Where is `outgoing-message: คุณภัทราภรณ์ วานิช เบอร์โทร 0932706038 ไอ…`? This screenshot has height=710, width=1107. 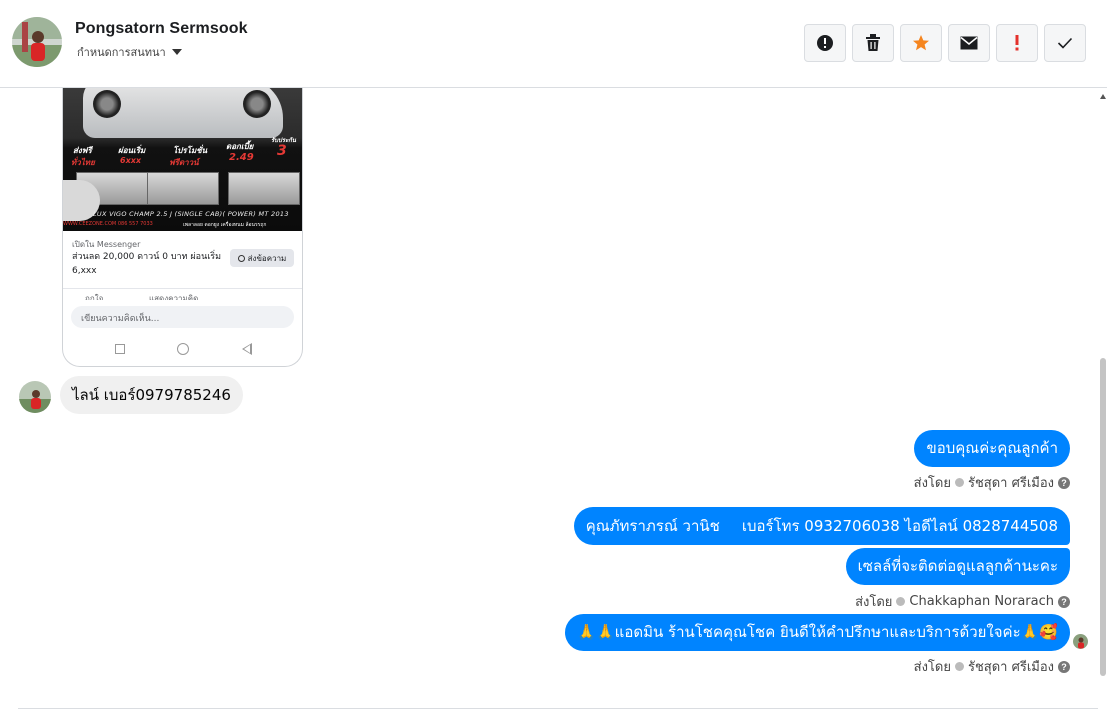 outgoing-message: คุณภัทราภรณ์ วานิช เบอร์โทร 0932706038 ไอ… is located at coordinates (821, 526).